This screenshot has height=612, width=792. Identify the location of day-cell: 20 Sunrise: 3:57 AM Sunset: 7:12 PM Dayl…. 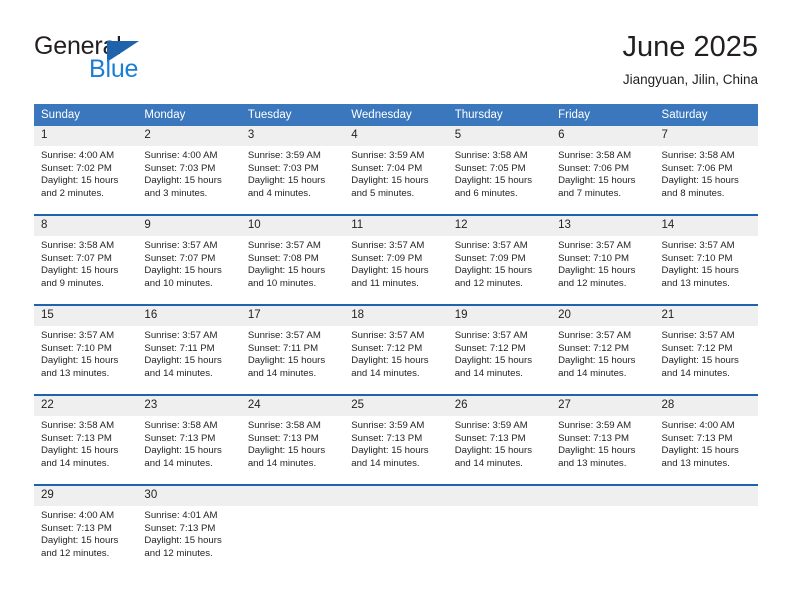
(603, 349).